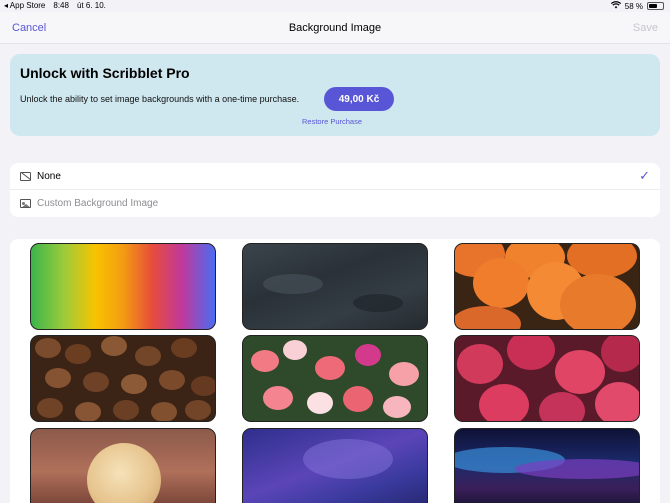  I want to click on option-custom-label: Custom Background Image, so click(98, 203).